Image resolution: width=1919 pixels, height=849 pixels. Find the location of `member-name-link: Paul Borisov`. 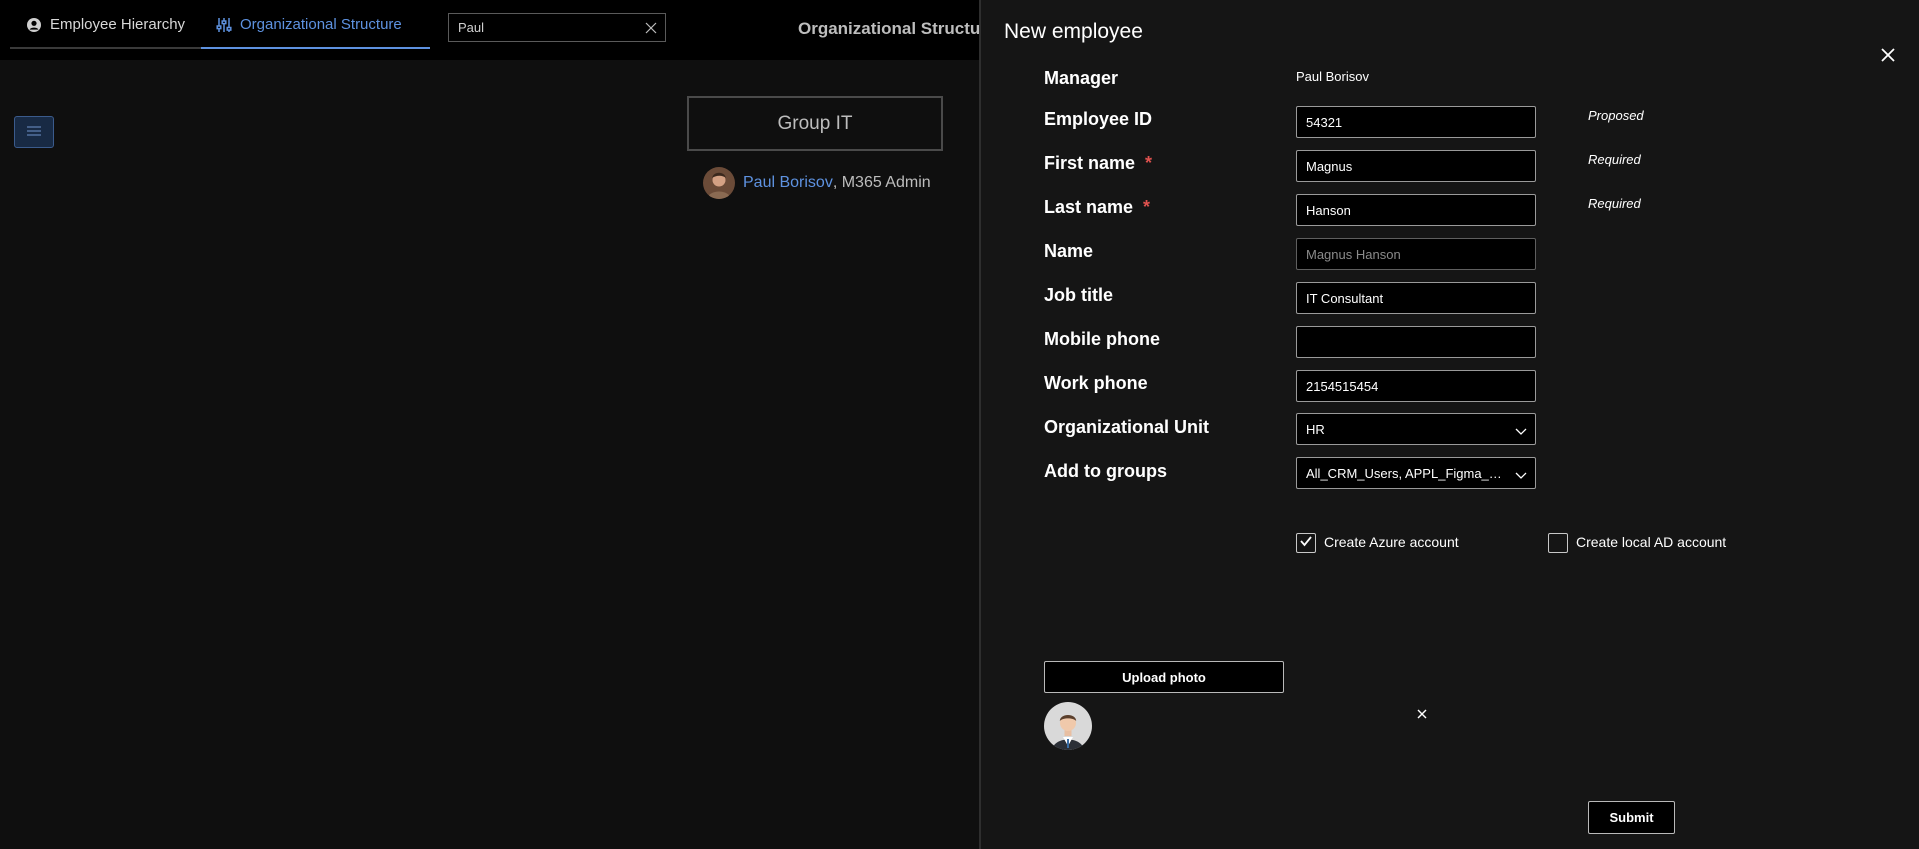

member-name-link: Paul Borisov is located at coordinates (788, 183).